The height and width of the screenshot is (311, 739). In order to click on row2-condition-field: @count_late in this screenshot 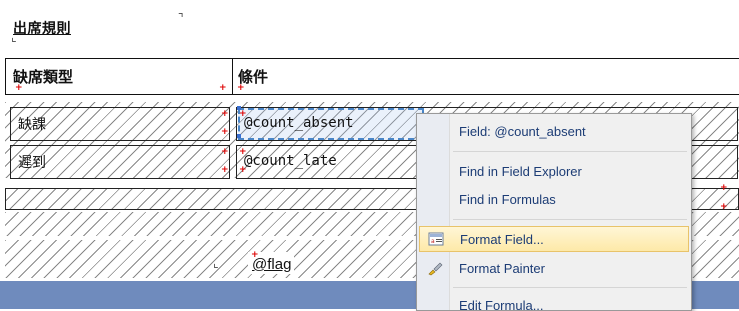, I will do `click(290, 161)`.